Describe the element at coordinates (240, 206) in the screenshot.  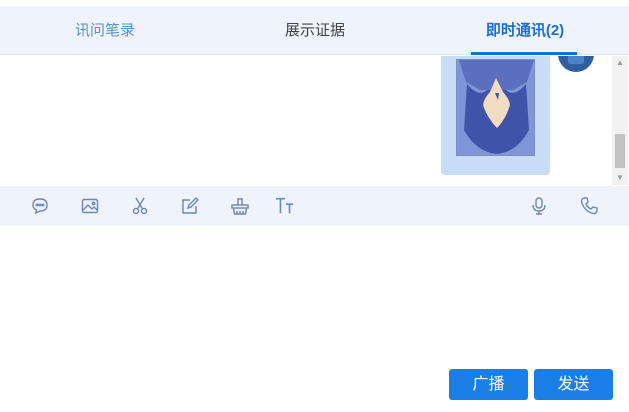
I see `basket-icon` at that location.